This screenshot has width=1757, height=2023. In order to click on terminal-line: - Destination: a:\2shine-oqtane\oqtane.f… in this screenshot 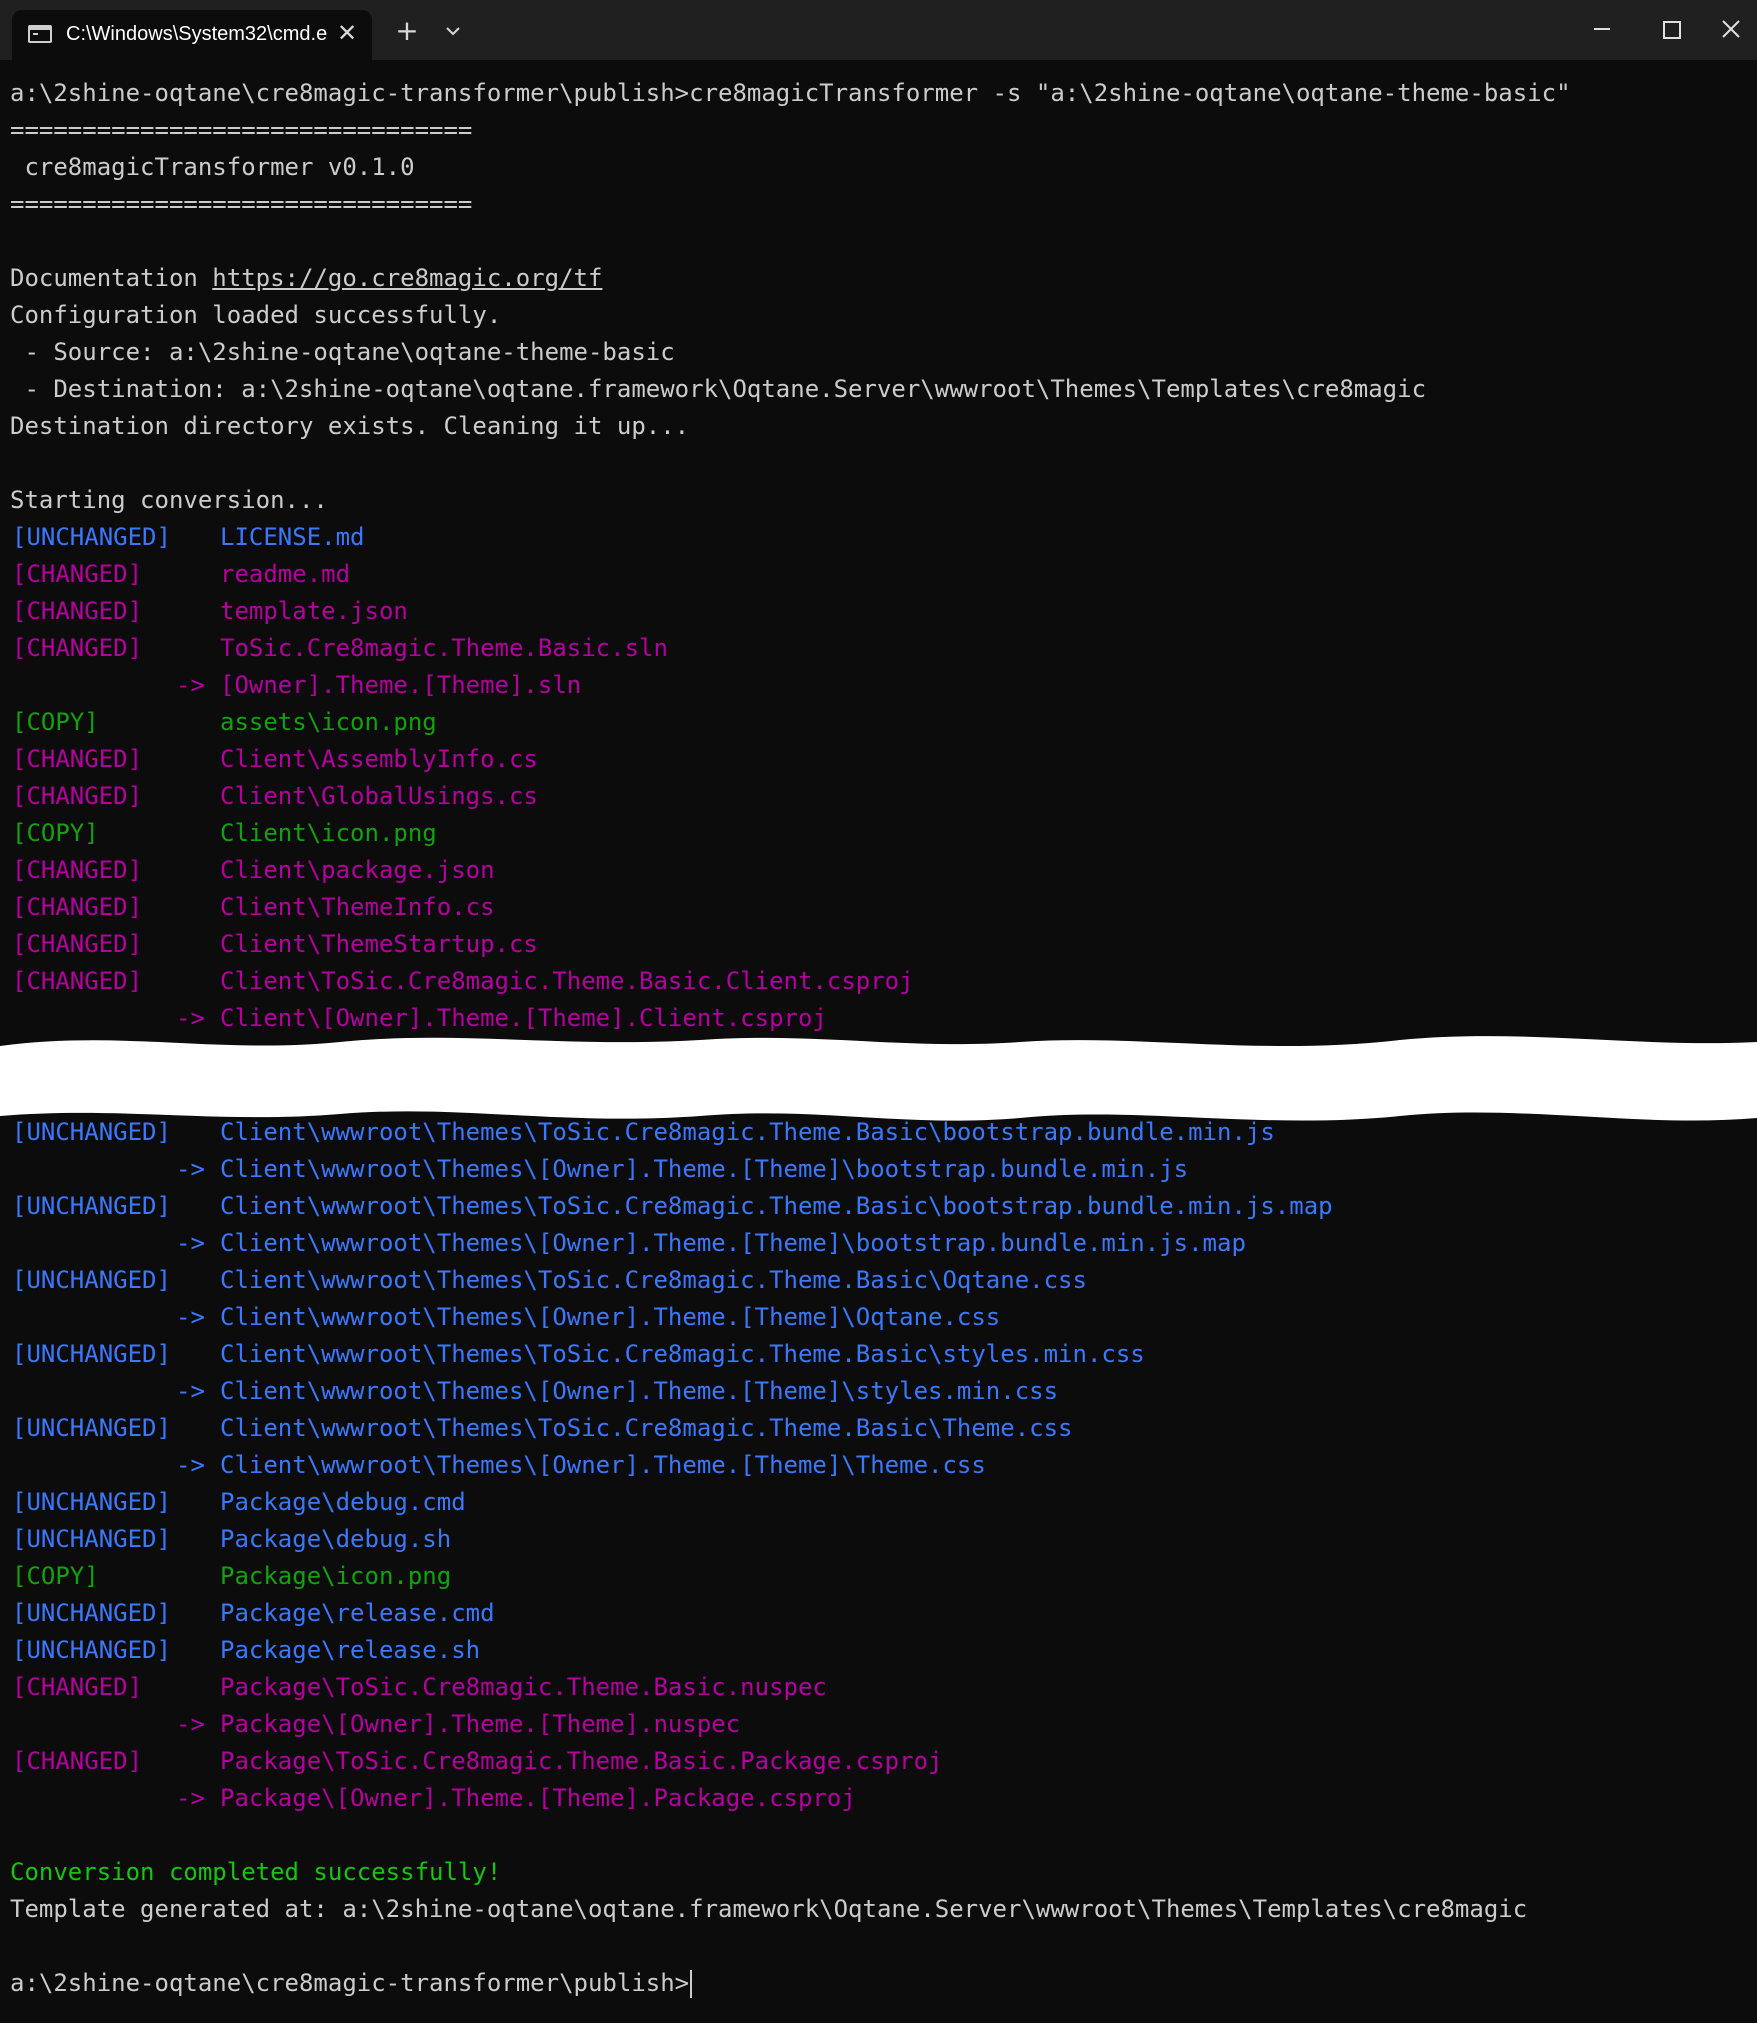, I will do `click(878, 389)`.